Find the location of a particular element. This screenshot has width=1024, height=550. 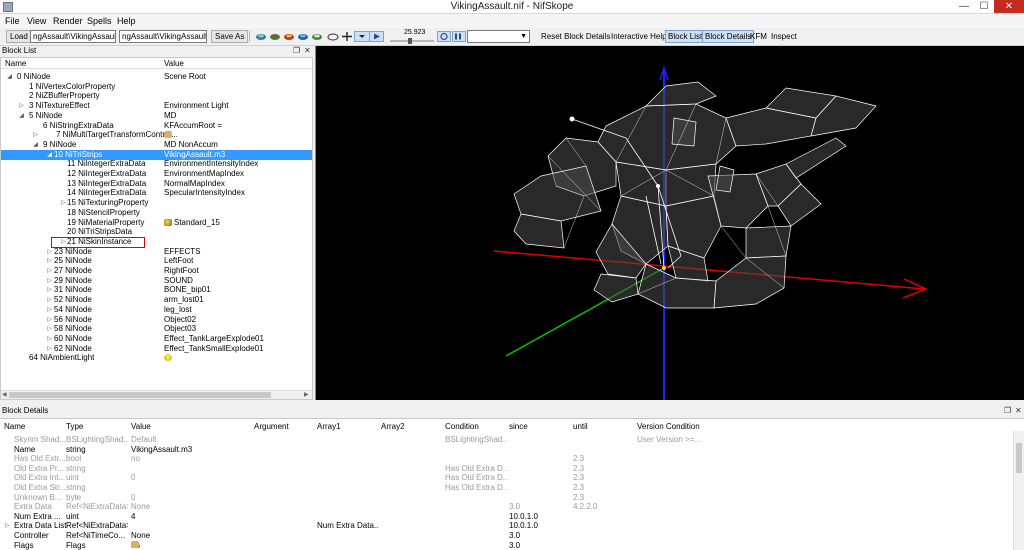

tree-row: ▷ 60 NiNode Effect_TankLargeExplode01 is located at coordinates (156, 339).